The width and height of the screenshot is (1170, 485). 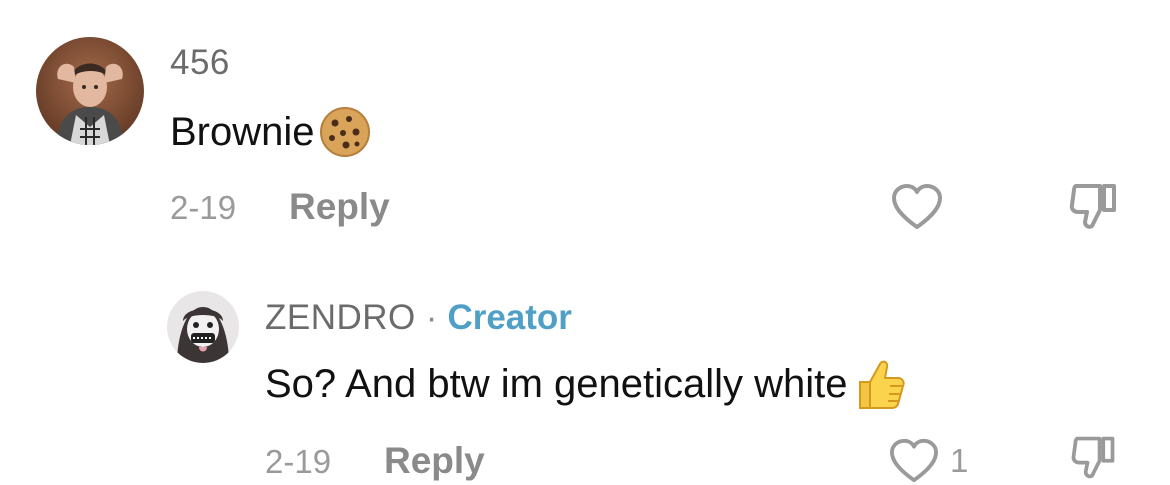 What do you see at coordinates (556, 383) in the screenshot?
I see `comment-body: So? And btw im genetically white` at bounding box center [556, 383].